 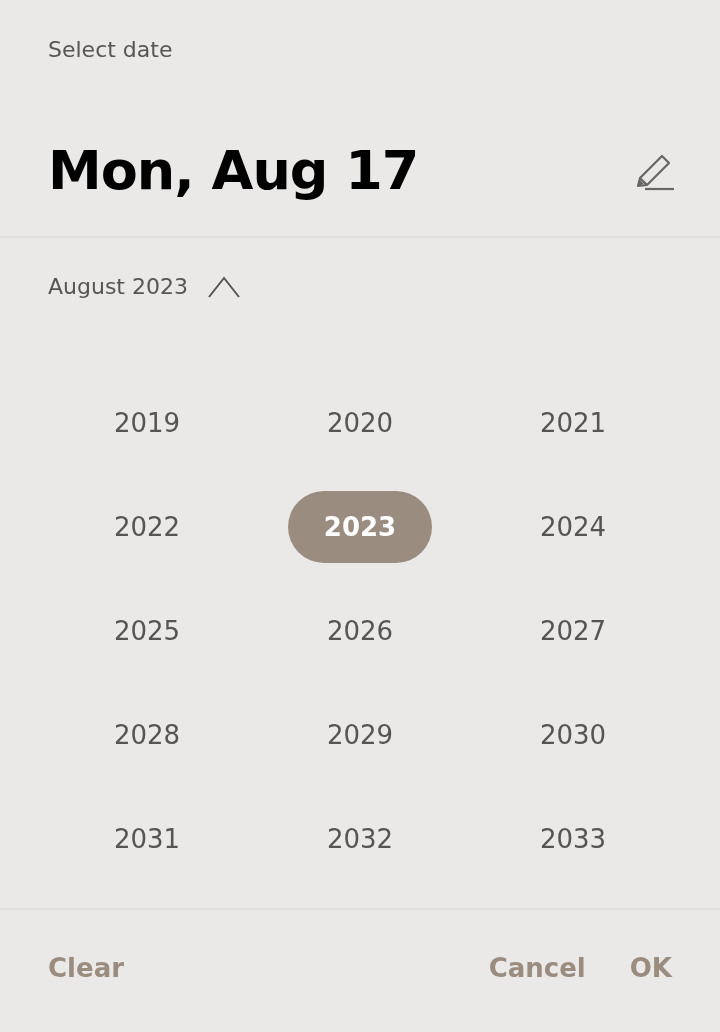 I want to click on year-option: 2028, so click(x=147, y=735).